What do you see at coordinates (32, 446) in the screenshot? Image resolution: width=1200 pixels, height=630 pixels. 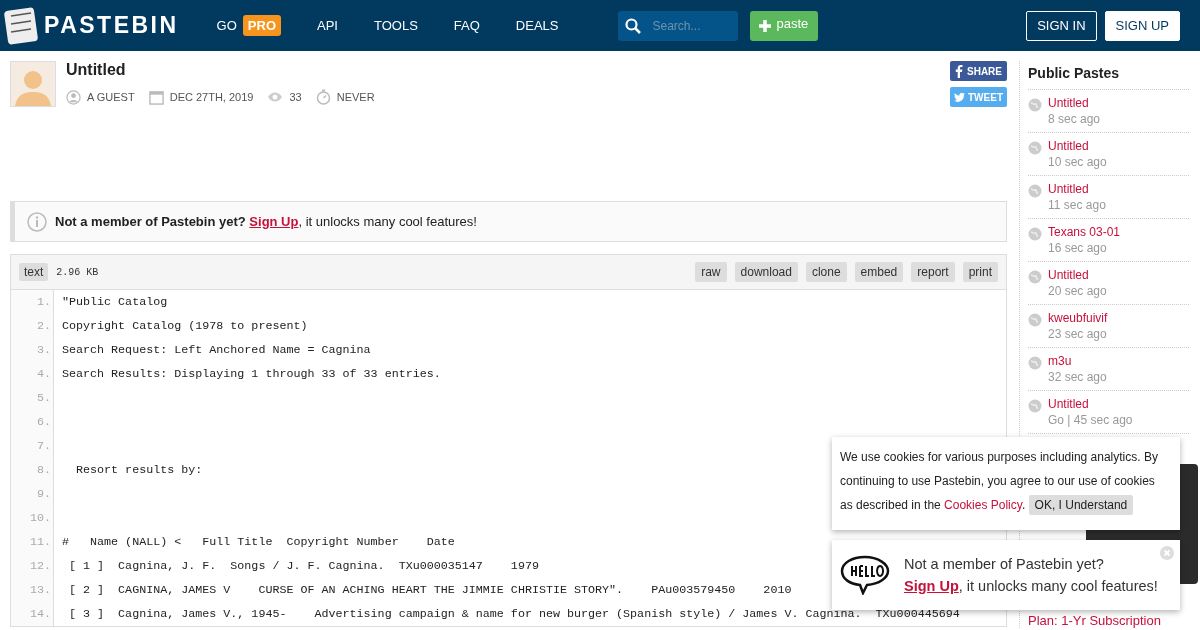 I see `line-number: 7.` at bounding box center [32, 446].